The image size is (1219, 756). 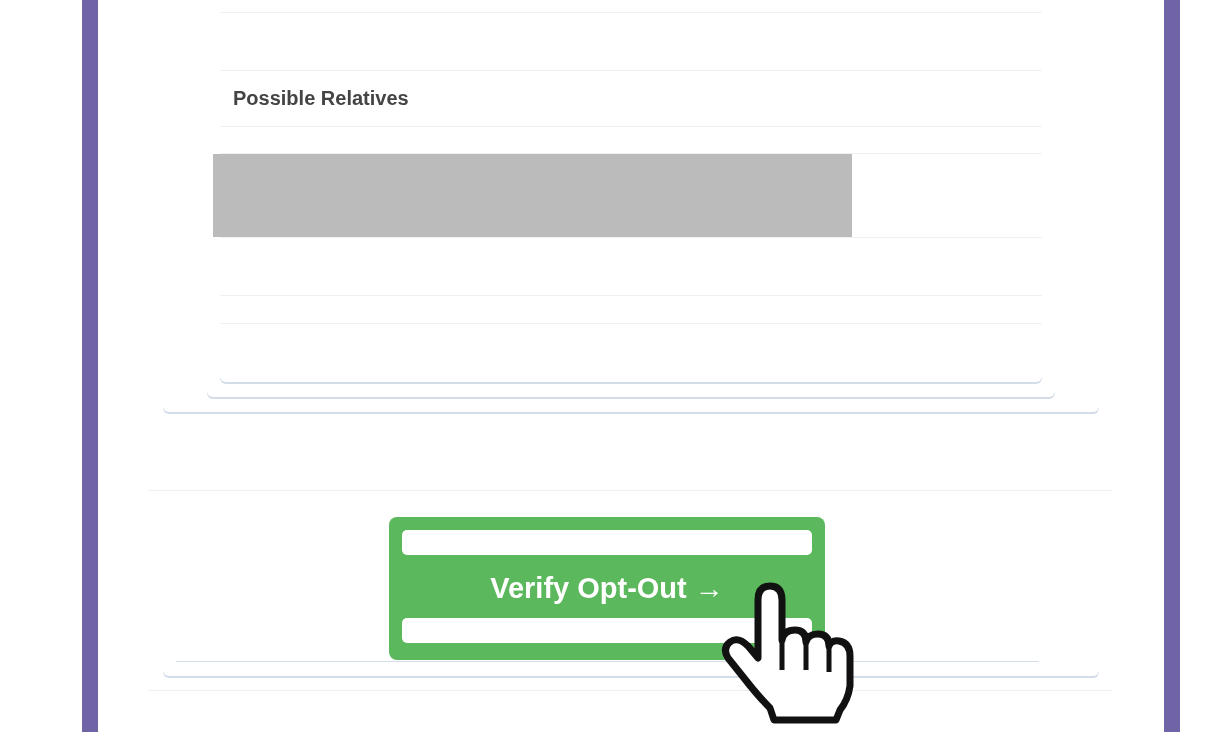 What do you see at coordinates (607, 588) in the screenshot?
I see `verify-opt-out-button: Verify Opt-Out →` at bounding box center [607, 588].